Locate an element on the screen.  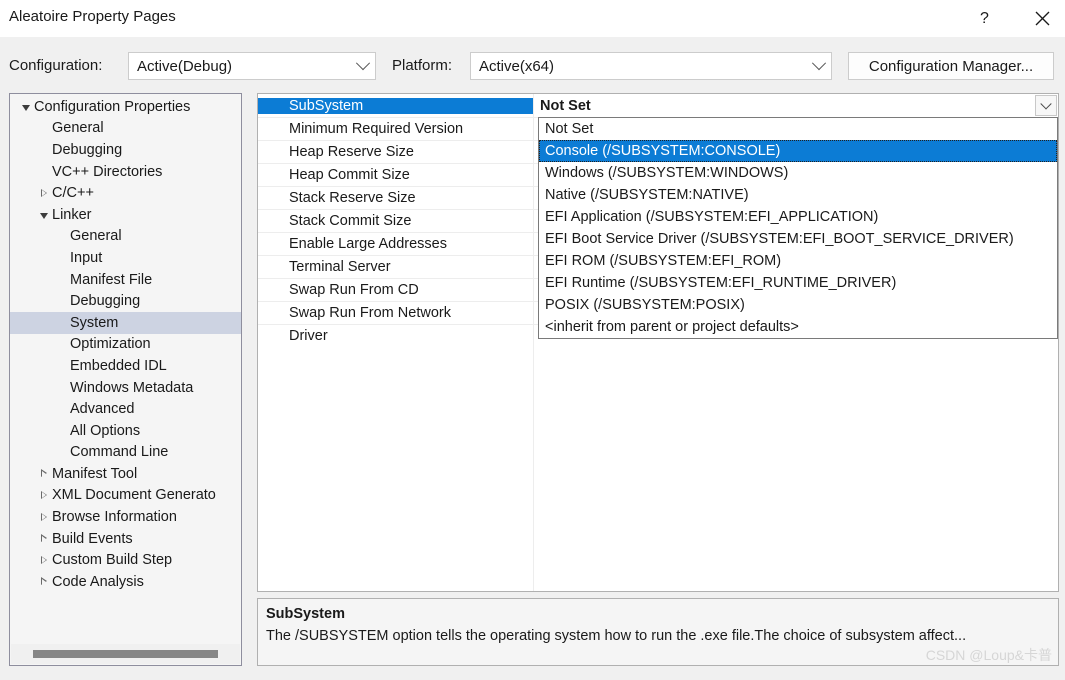
tree-item: All Options is located at coordinates (125, 431).